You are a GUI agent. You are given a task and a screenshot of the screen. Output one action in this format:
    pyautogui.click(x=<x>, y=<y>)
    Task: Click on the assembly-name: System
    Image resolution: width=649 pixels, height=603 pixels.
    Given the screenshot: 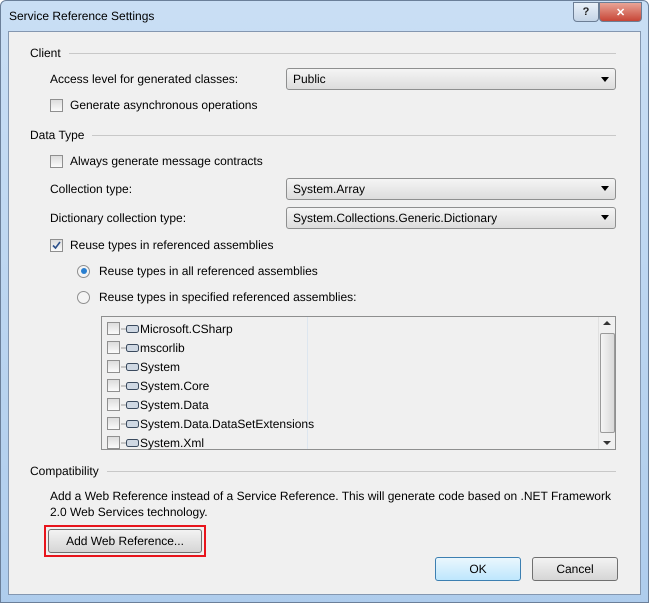 What is the action you would take?
    pyautogui.click(x=160, y=367)
    